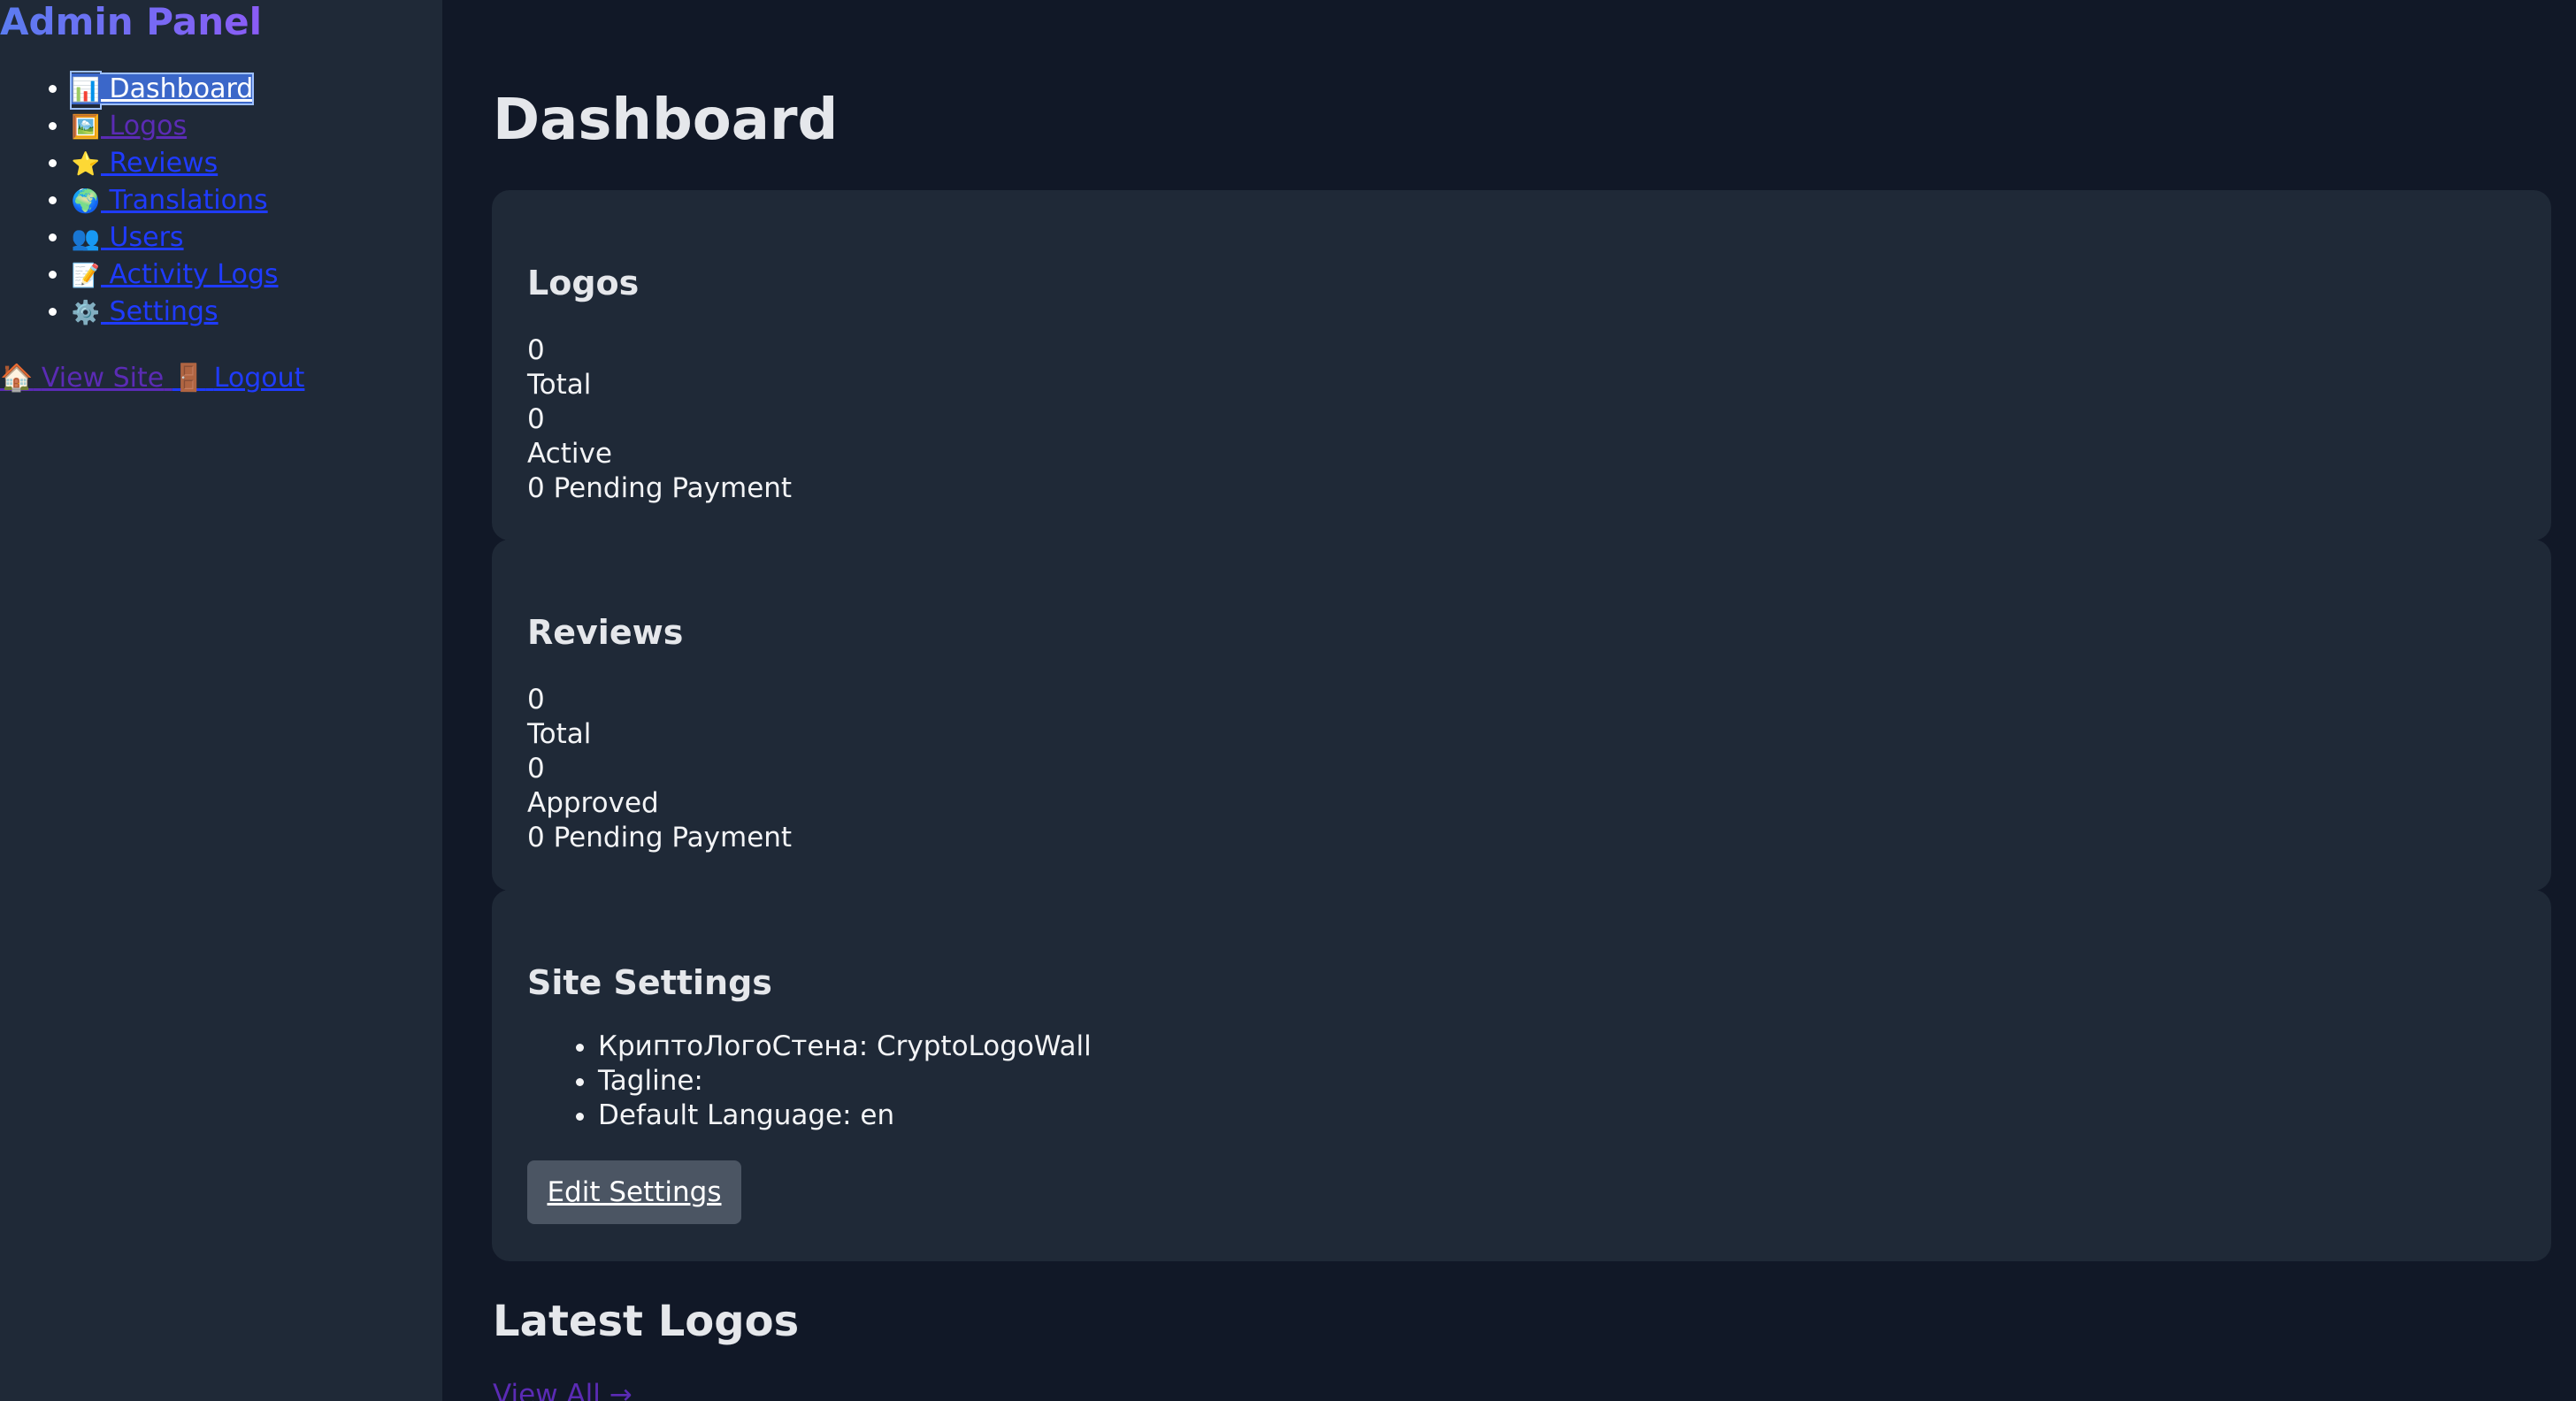 The image size is (2576, 1401). I want to click on sidebar-link-dashboard: 📊 Dashboard, so click(162, 89).